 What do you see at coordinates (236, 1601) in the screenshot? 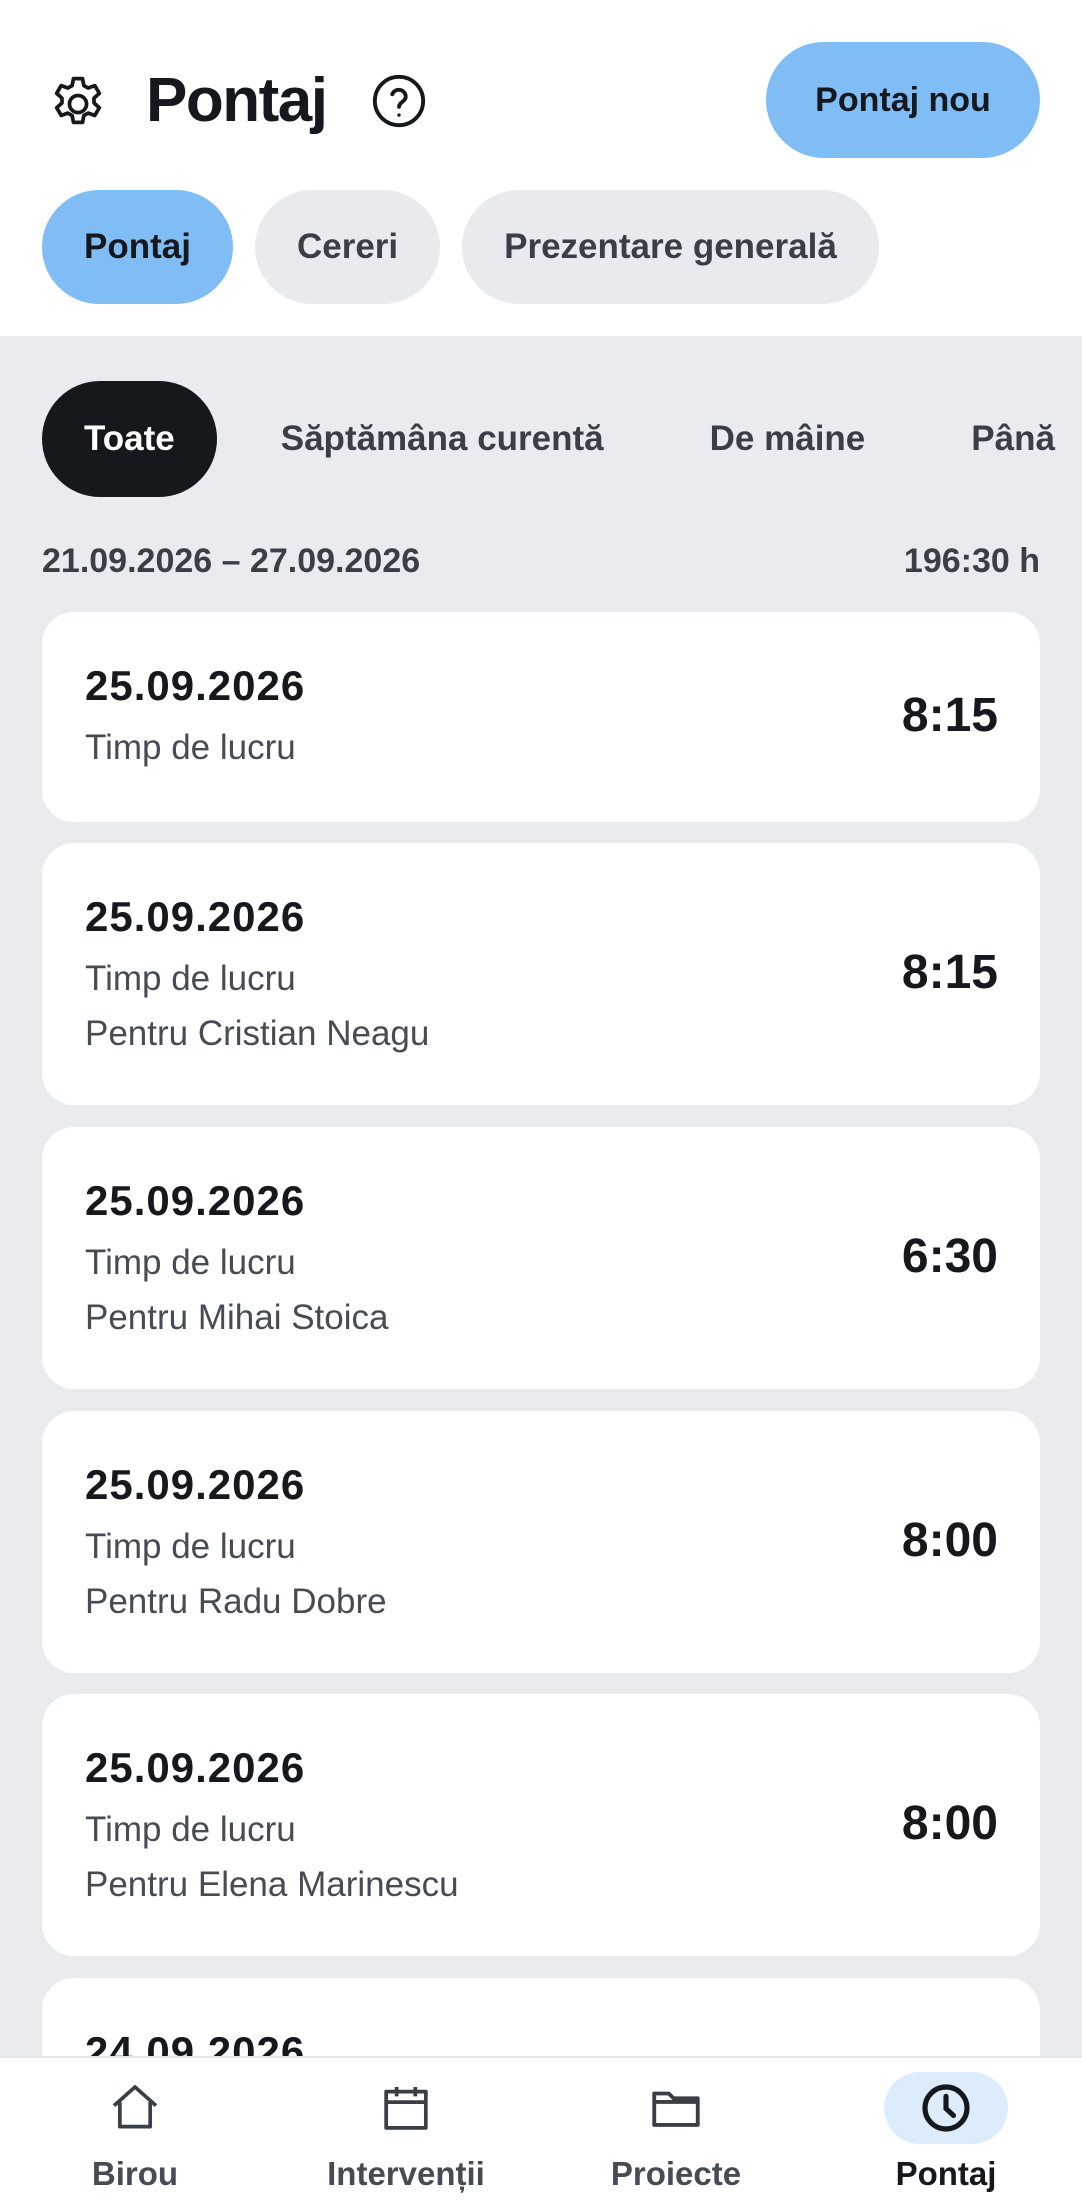
I see `entry-person: Pentru Radu Dobre` at bounding box center [236, 1601].